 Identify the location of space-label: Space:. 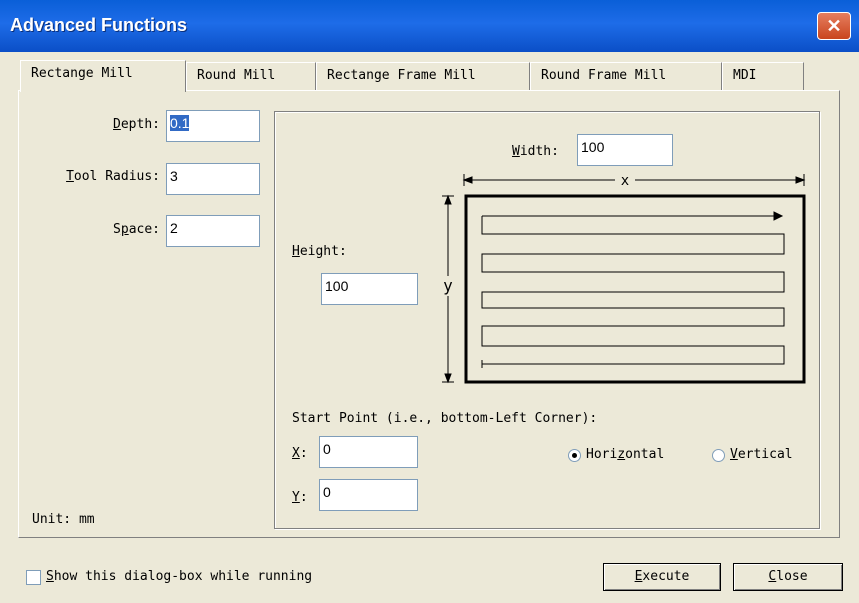
(136, 229).